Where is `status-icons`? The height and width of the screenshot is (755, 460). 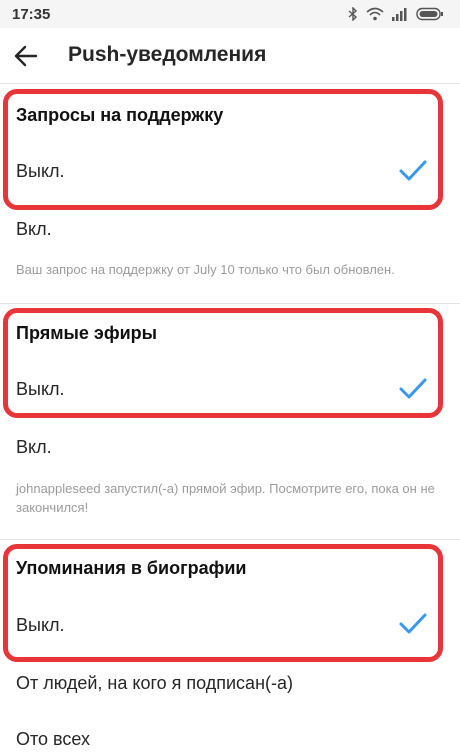
status-icons is located at coordinates (396, 14).